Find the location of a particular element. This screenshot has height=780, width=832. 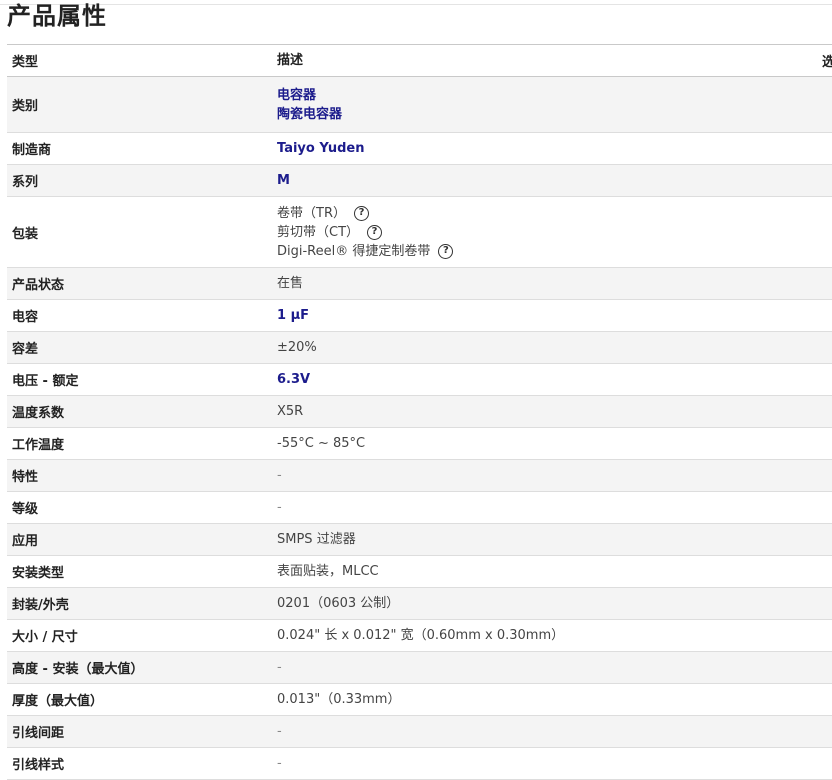

packaging-option: 剪切带（CT） ? is located at coordinates (554, 232).